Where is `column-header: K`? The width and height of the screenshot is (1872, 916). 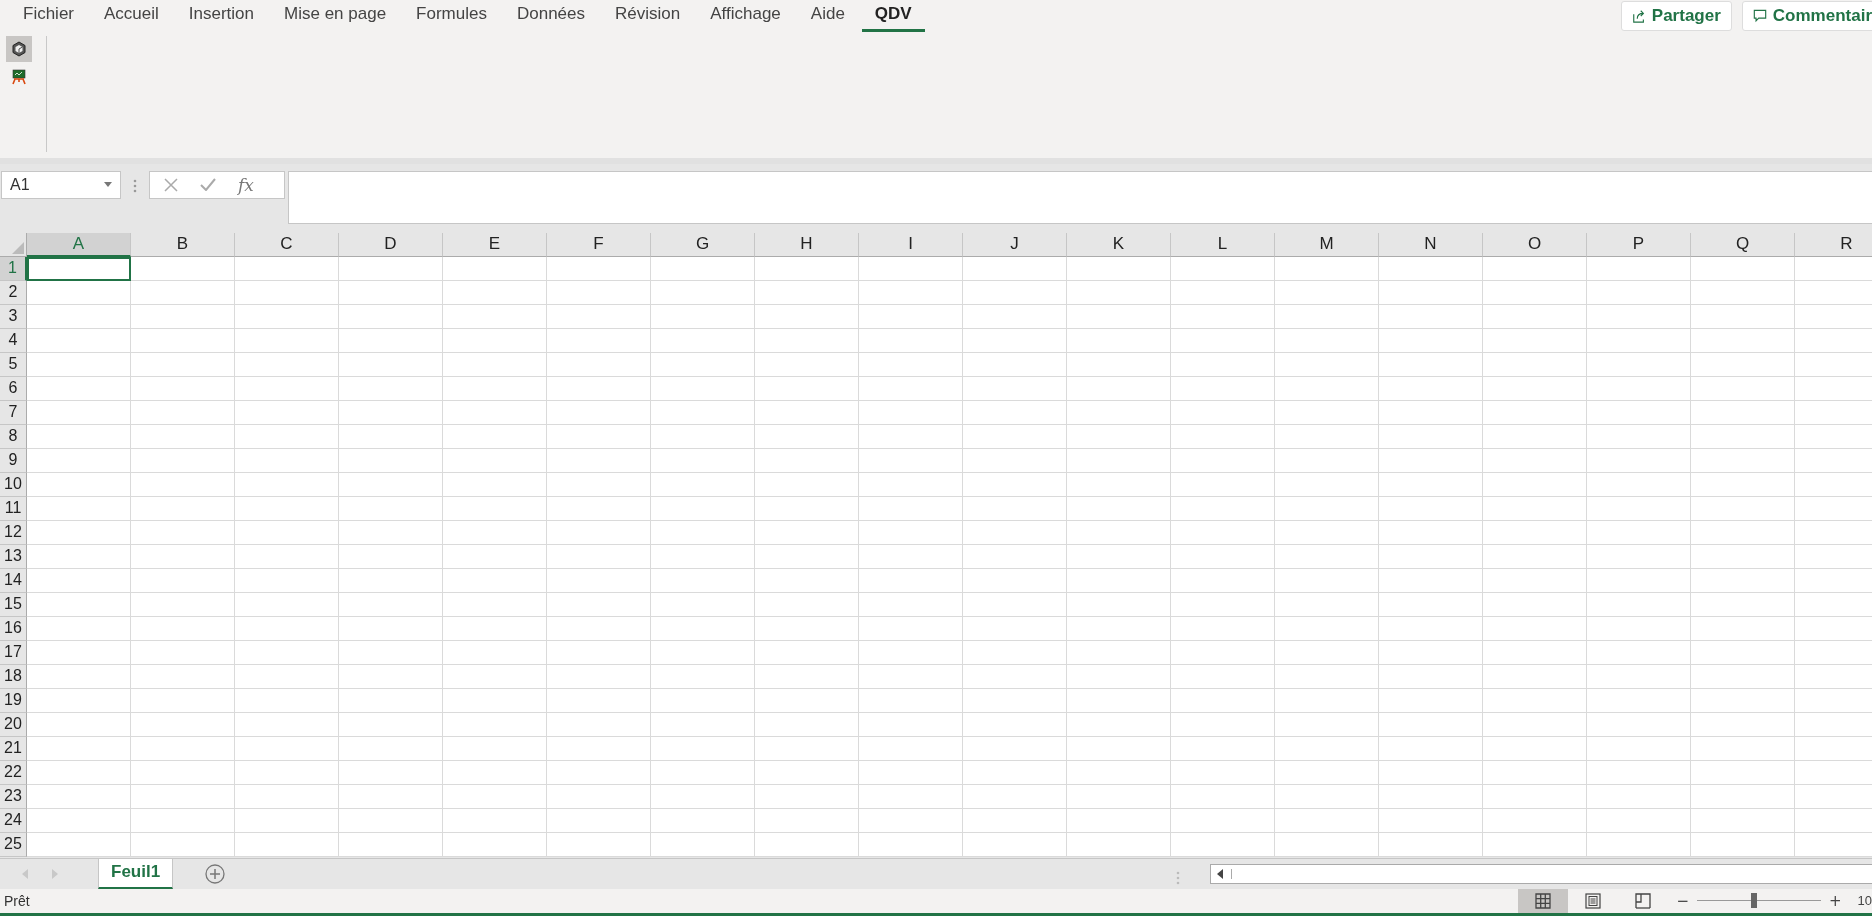 column-header: K is located at coordinates (1119, 244).